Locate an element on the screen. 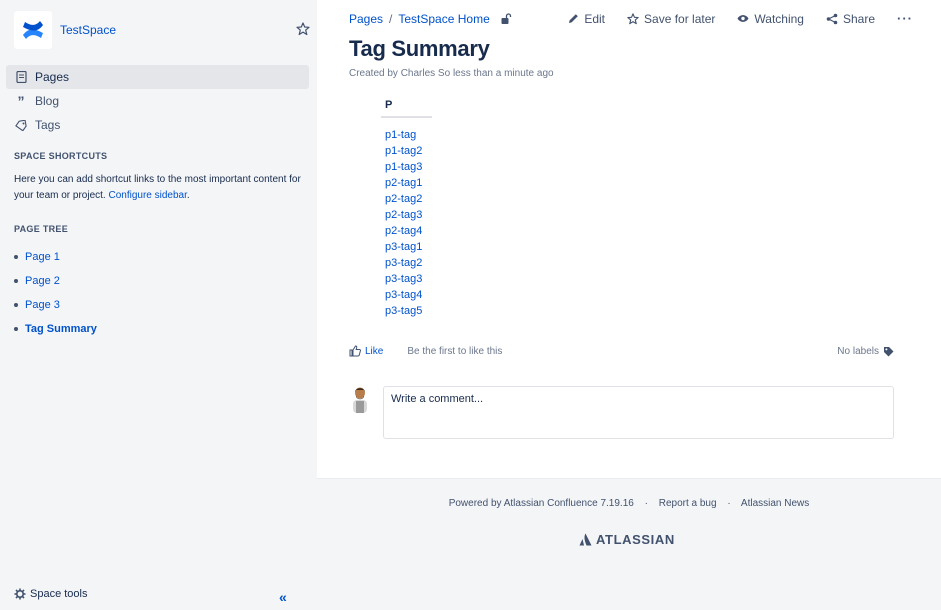  watching-button: Watching is located at coordinates (770, 19).